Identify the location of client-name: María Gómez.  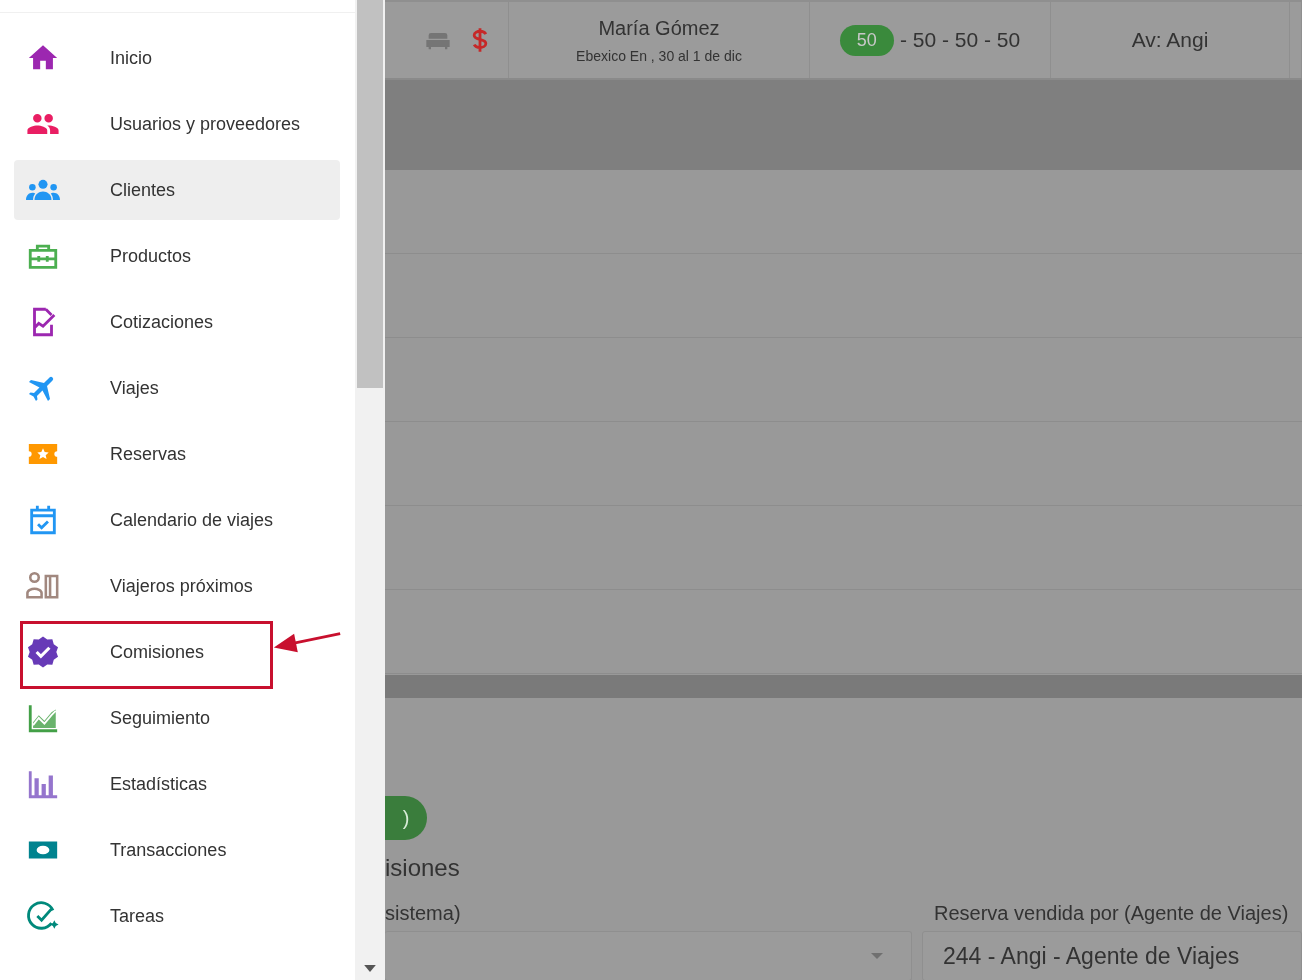
(659, 28).